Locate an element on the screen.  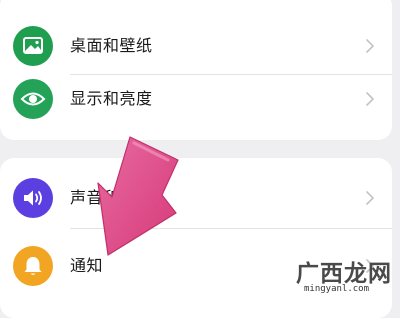
watermark-logo-text: 广西龙网 is located at coordinates (344, 274).